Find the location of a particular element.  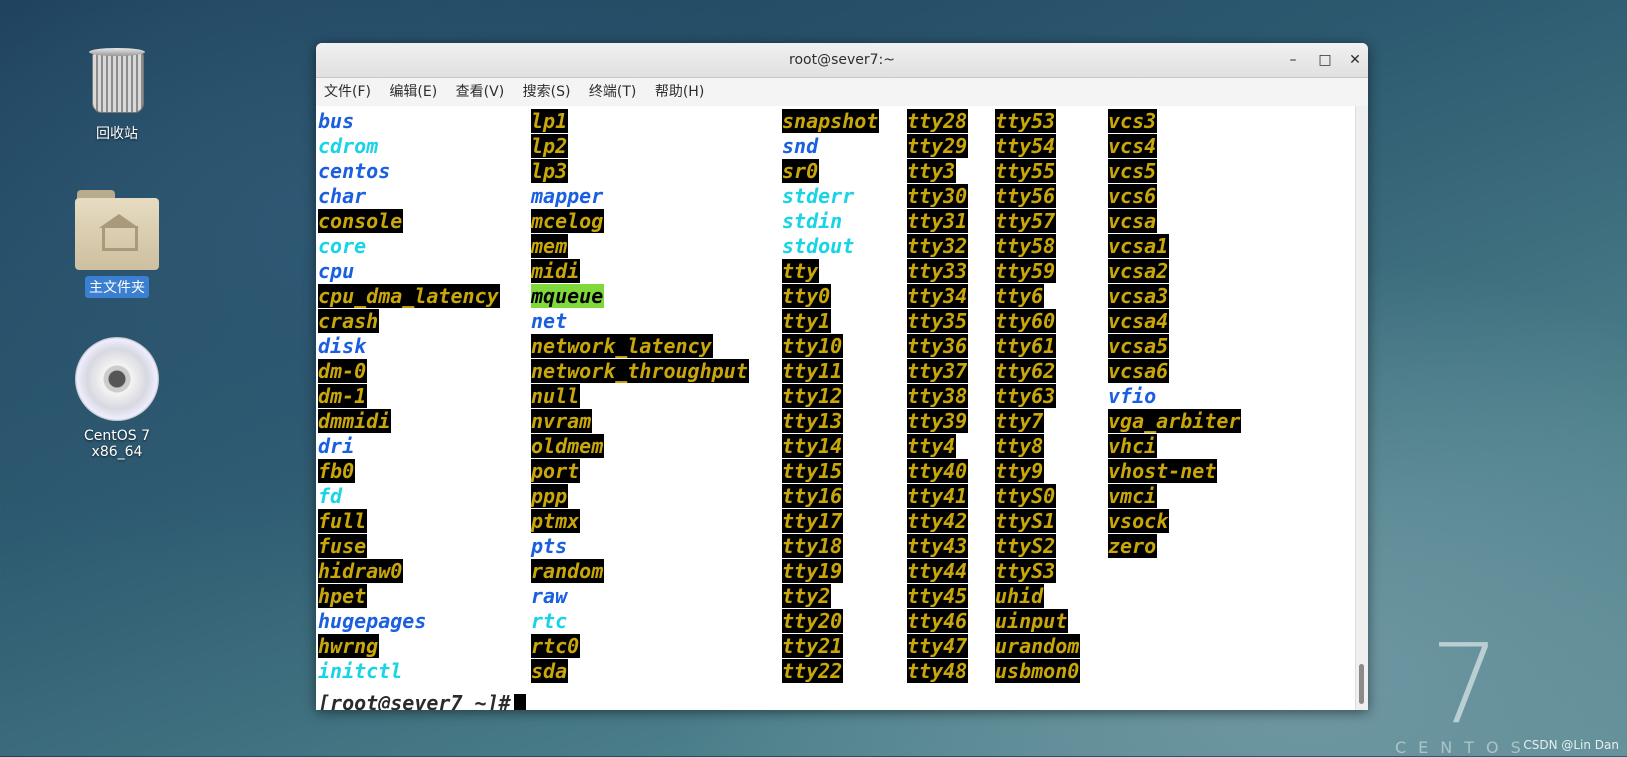

ls-entry-name: tty30 is located at coordinates (938, 196).